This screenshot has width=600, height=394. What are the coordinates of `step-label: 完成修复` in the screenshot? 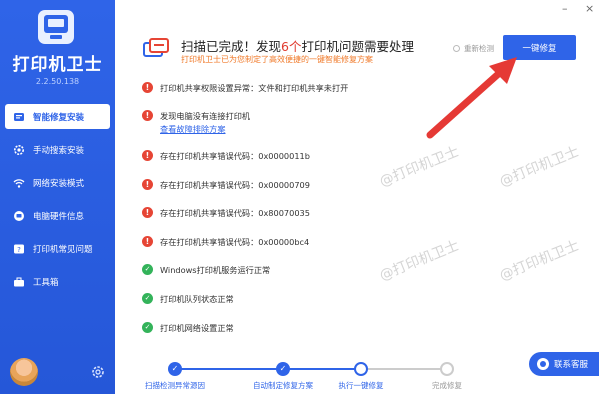 It's located at (447, 385).